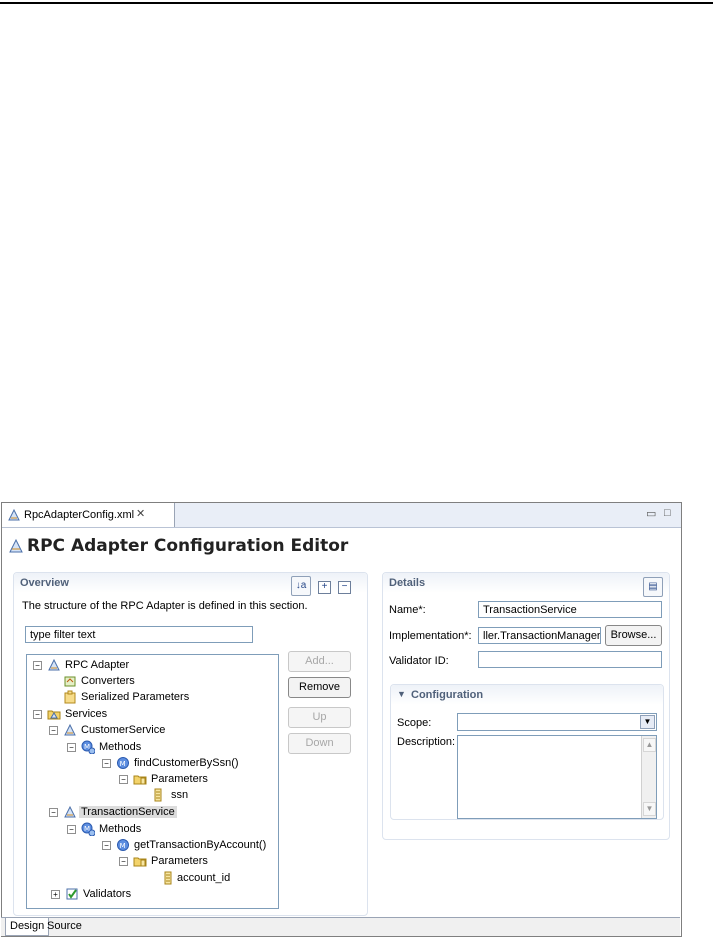  Describe the element at coordinates (16, 545) in the screenshot. I see `editor-title-icon` at that location.